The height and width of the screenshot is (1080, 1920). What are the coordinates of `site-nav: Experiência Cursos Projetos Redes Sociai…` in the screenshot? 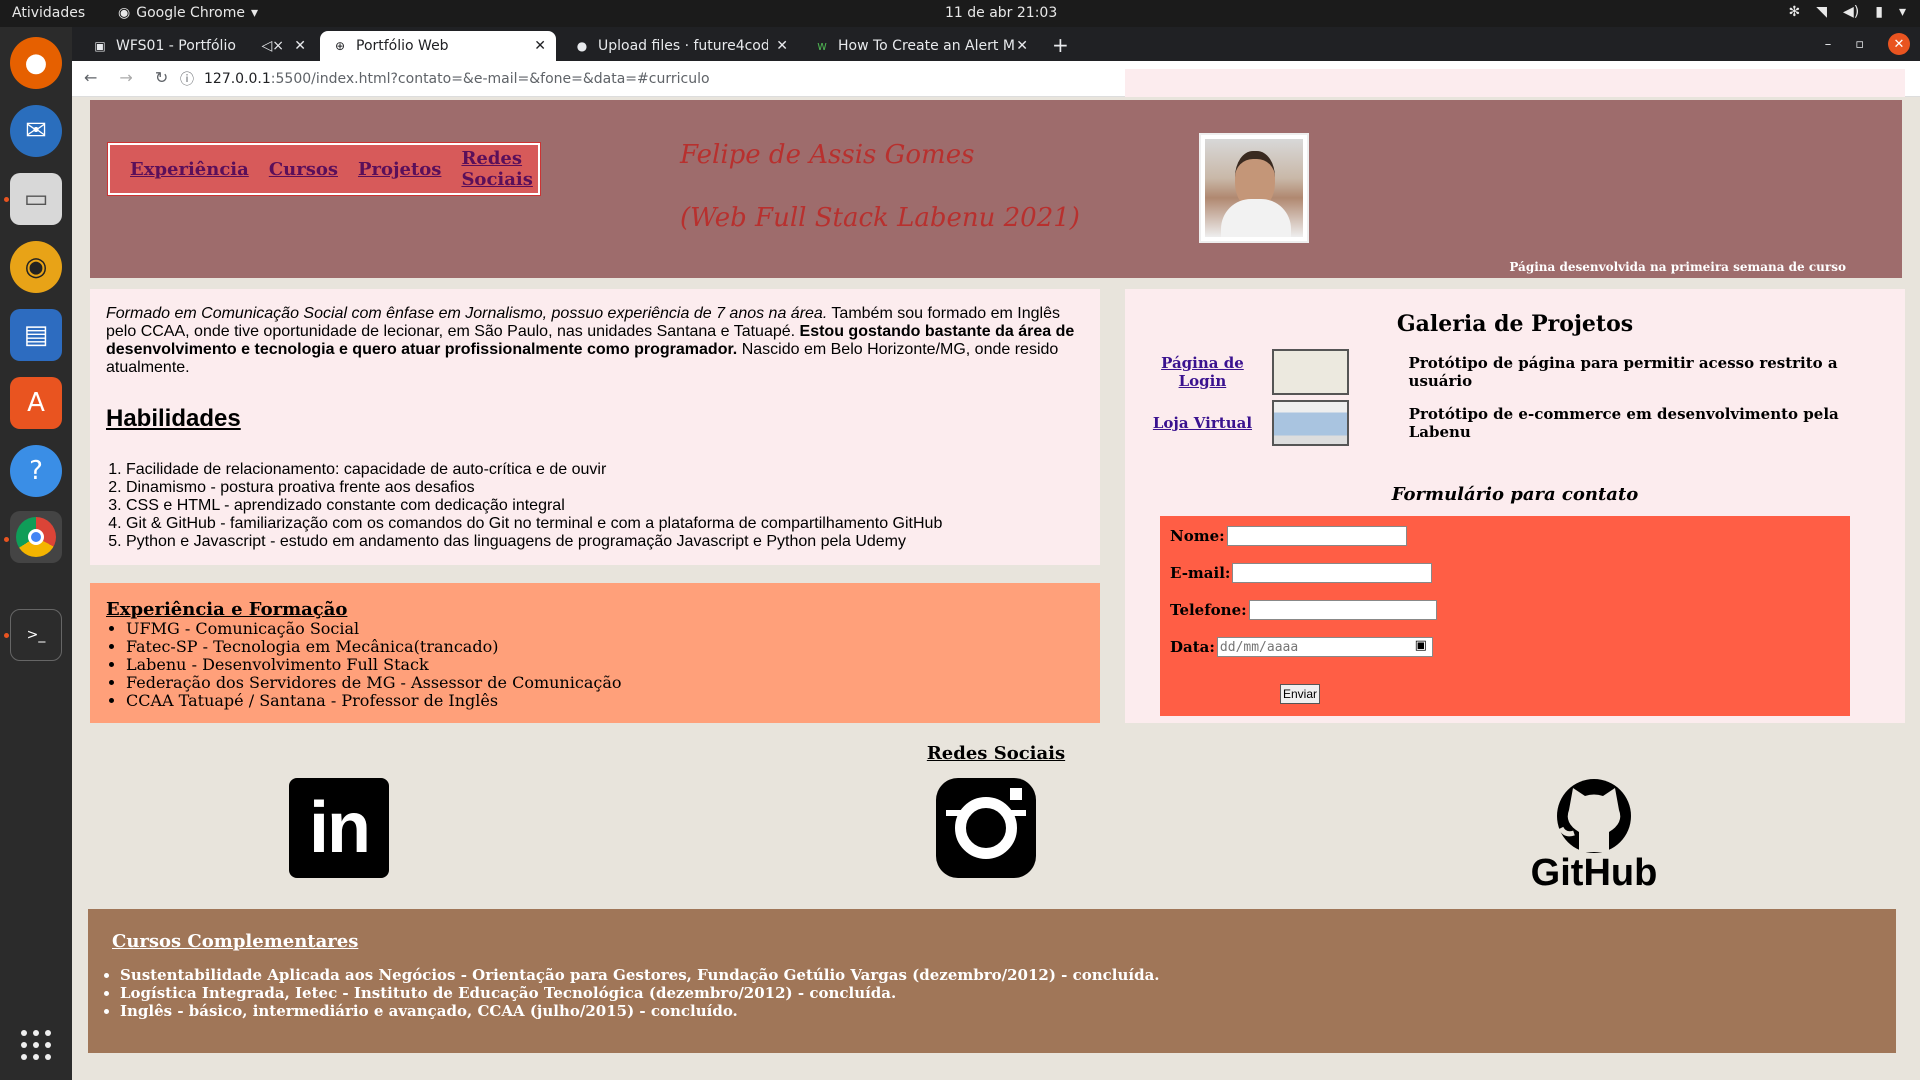 It's located at (324, 169).